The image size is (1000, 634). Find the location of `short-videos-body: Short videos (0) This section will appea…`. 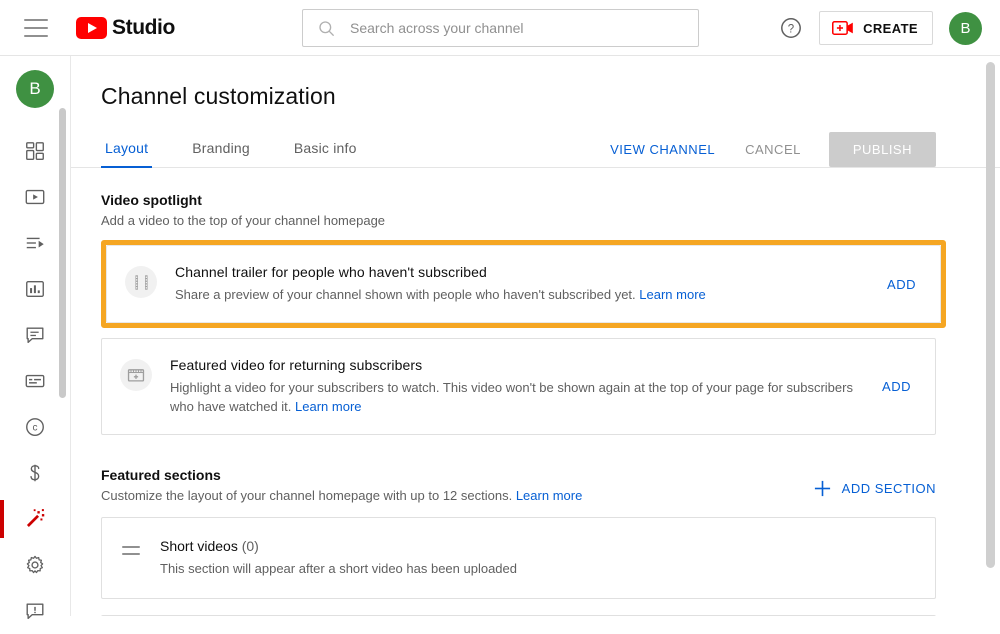

short-videos-body: Short videos (0) This section will appea… is located at coordinates (338, 557).